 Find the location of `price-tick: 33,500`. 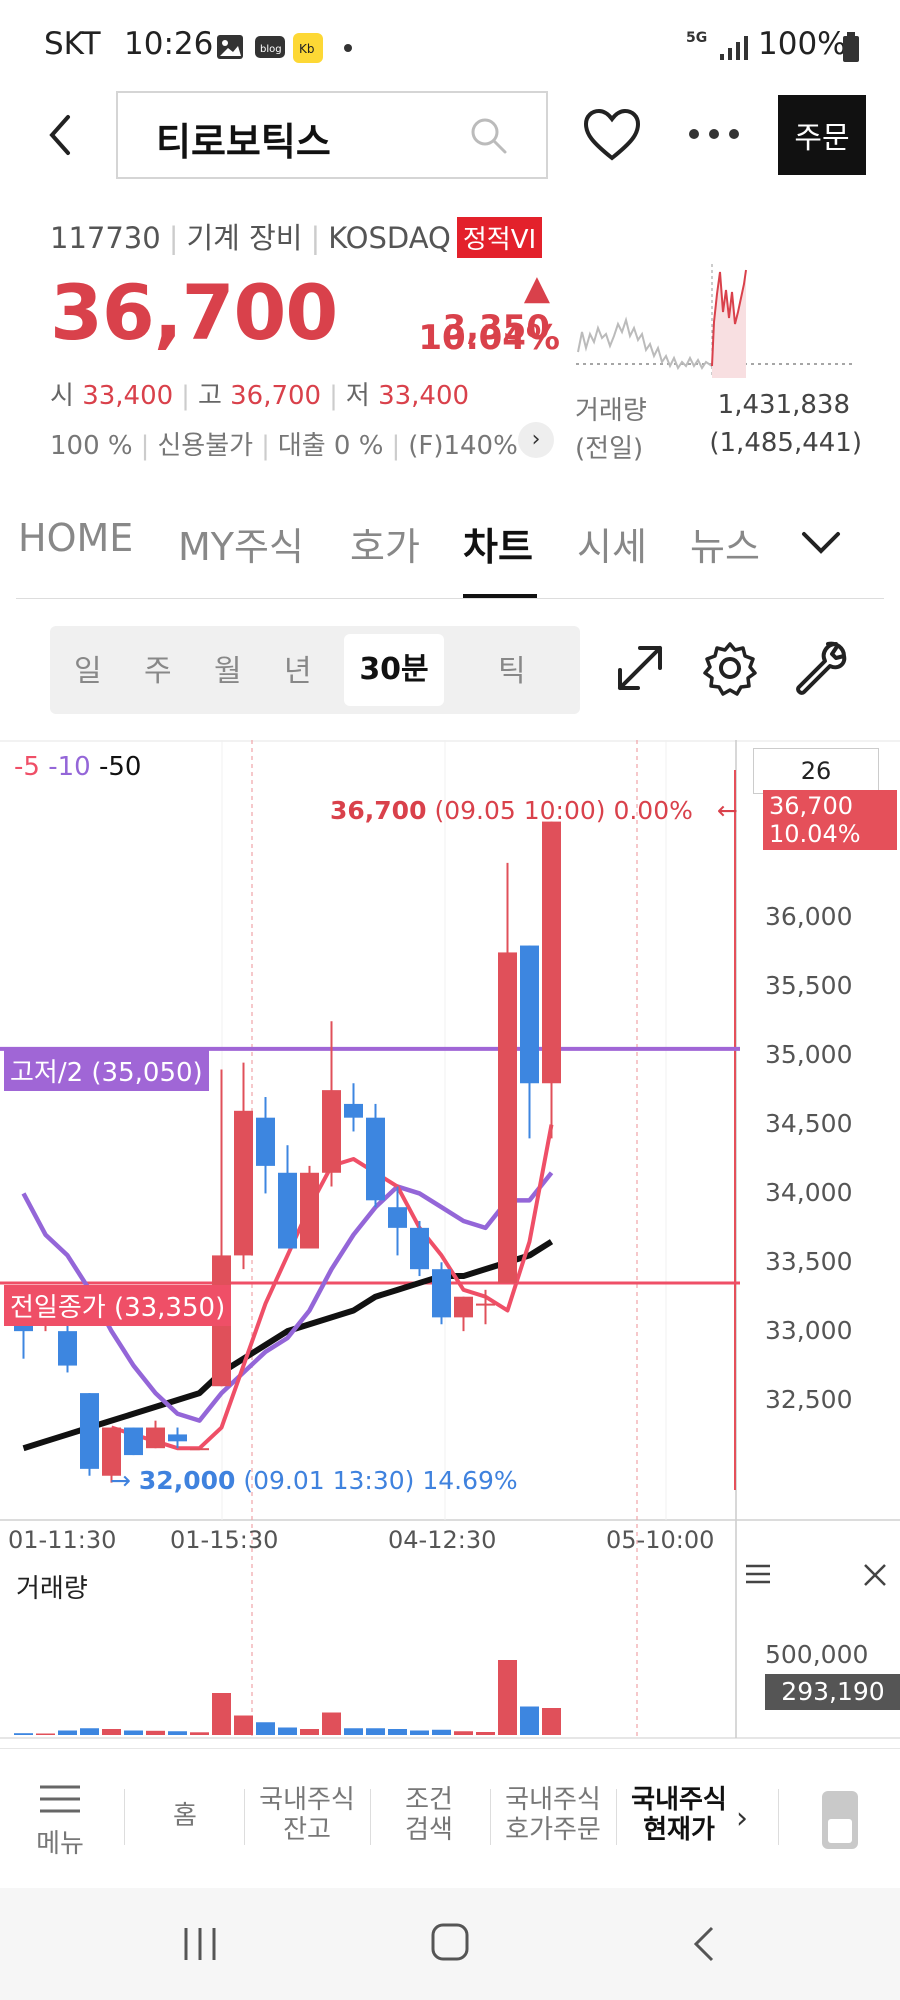

price-tick: 33,500 is located at coordinates (809, 1261).